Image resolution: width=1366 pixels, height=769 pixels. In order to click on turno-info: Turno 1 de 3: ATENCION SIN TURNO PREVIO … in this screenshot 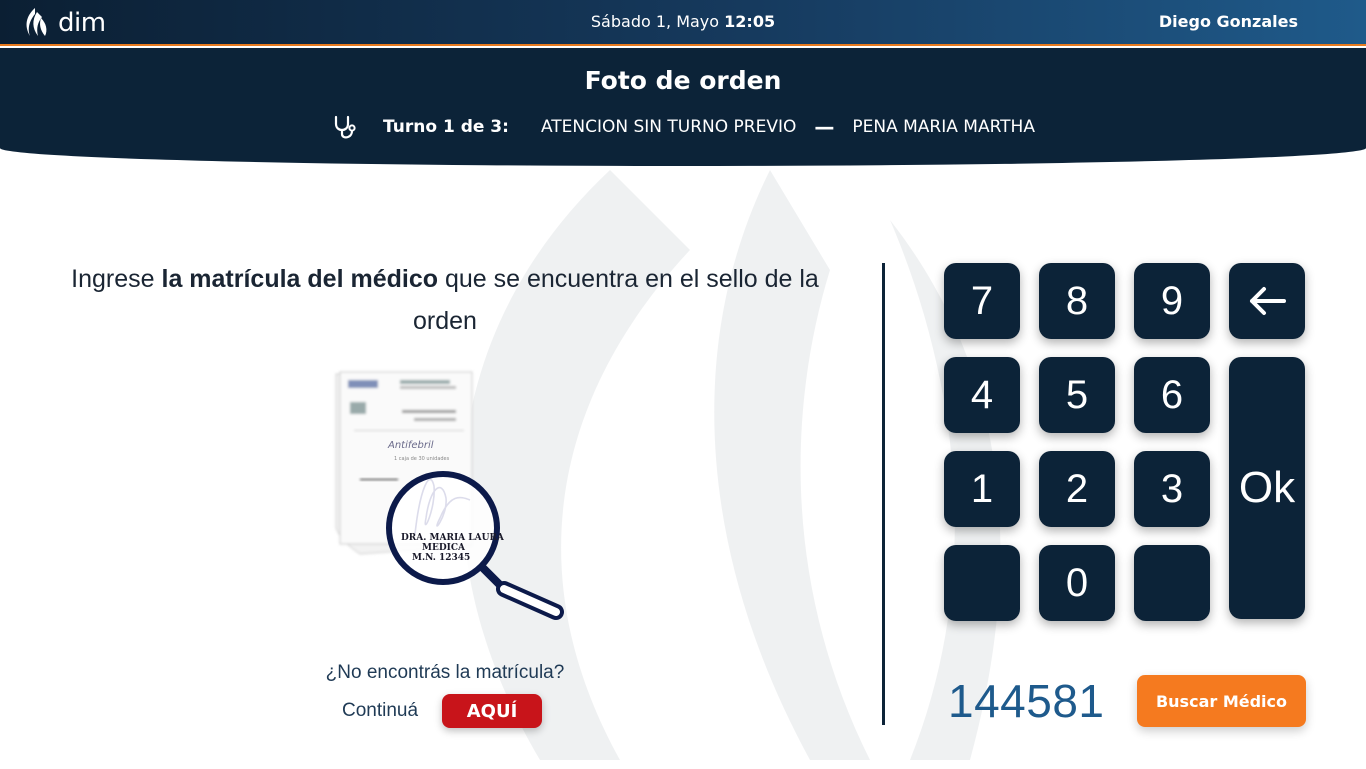, I will do `click(683, 127)`.